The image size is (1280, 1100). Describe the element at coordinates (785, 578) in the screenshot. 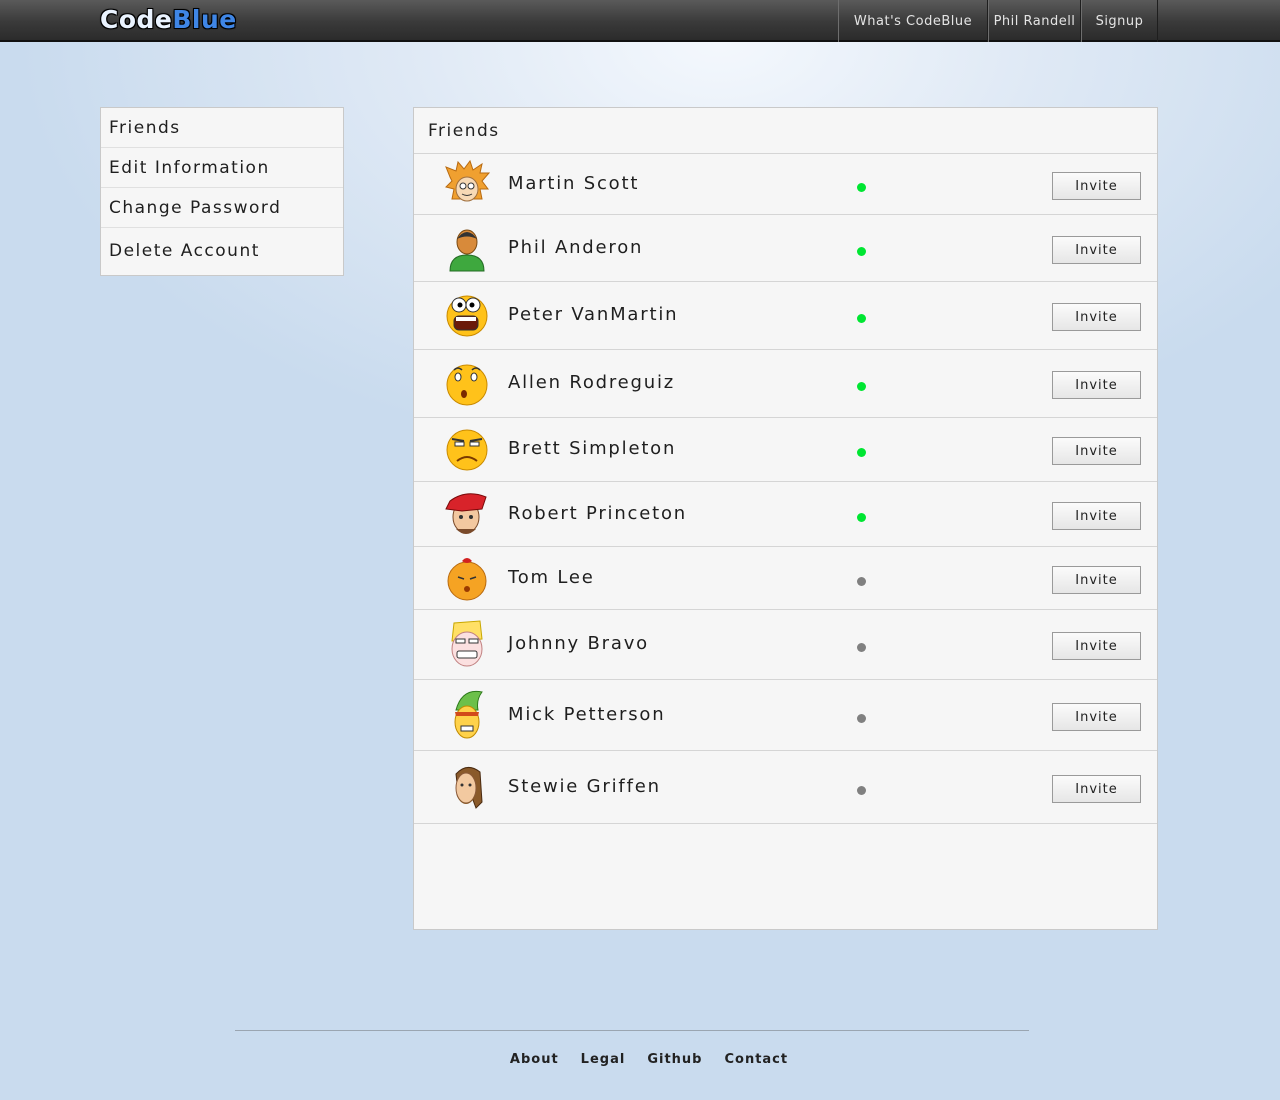

I see `friend-row: Tom Lee Invite` at that location.